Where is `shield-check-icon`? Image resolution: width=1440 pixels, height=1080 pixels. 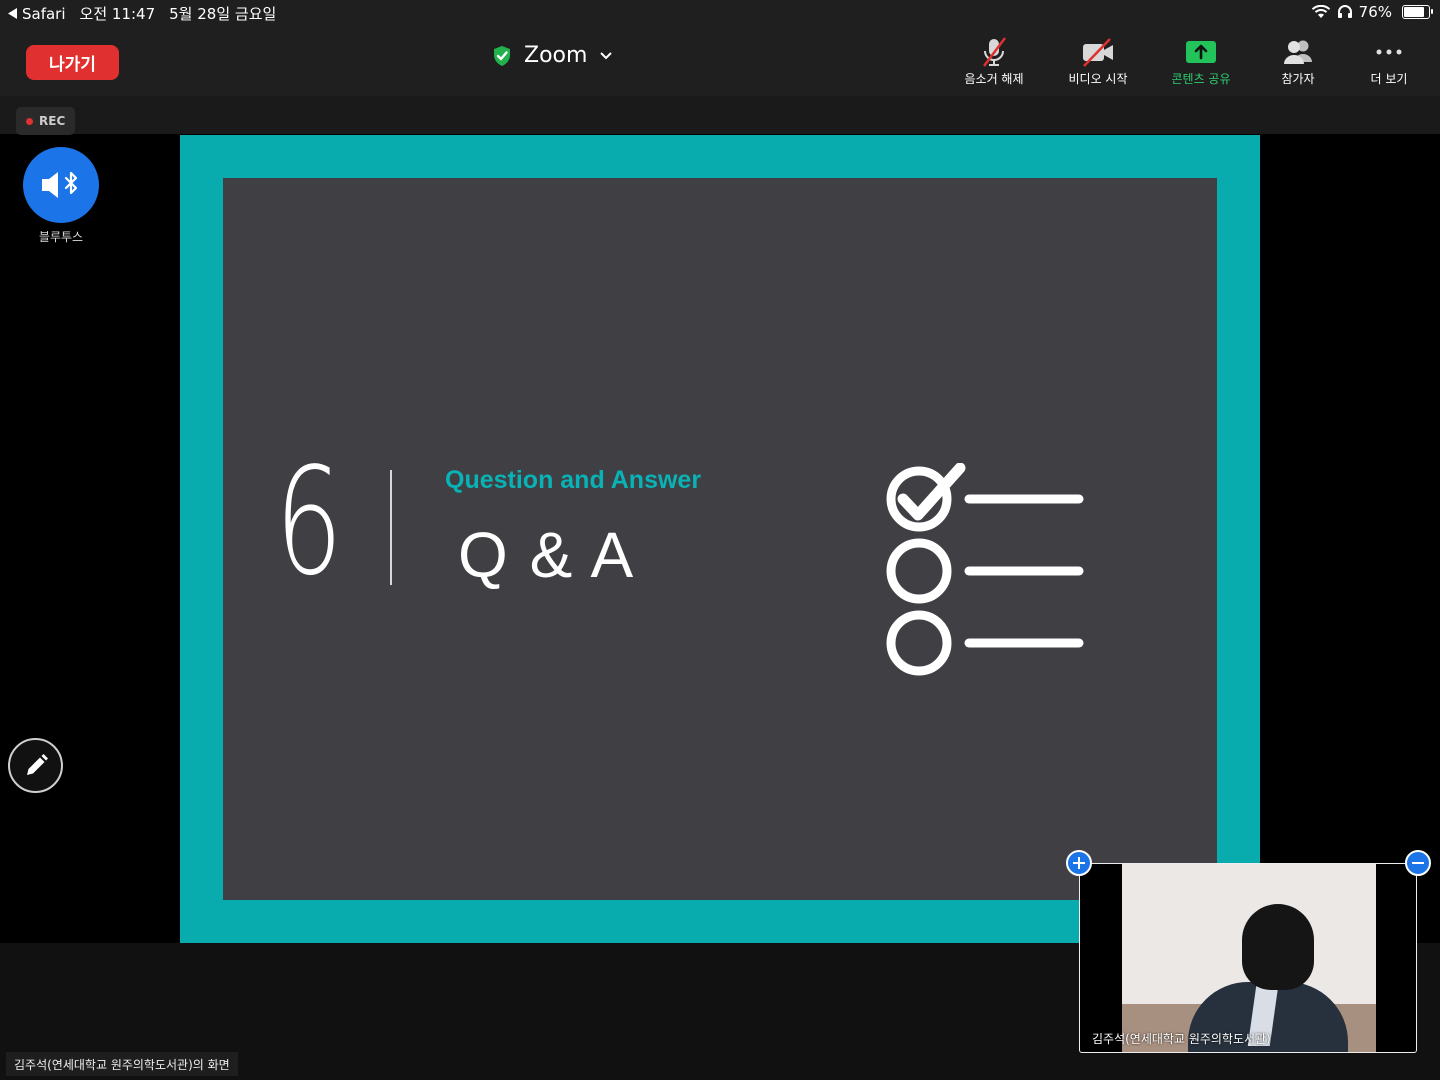 shield-check-icon is located at coordinates (502, 55).